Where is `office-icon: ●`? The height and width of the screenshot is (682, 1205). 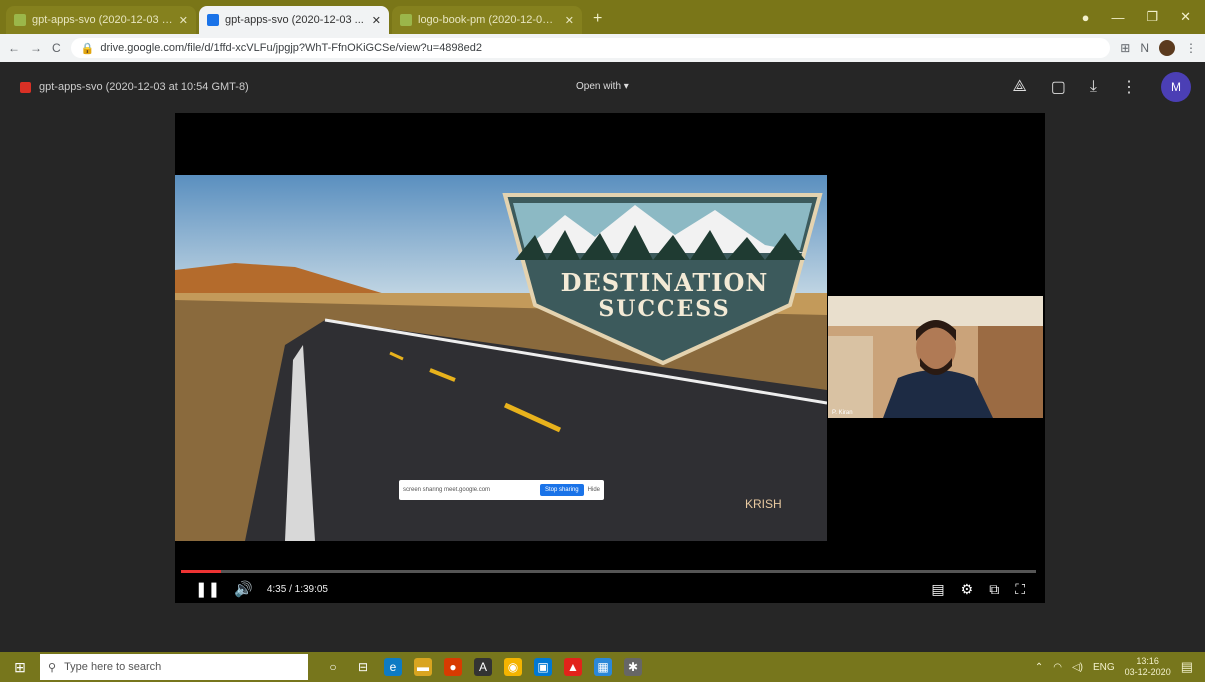
office-icon: ● is located at coordinates (453, 667).